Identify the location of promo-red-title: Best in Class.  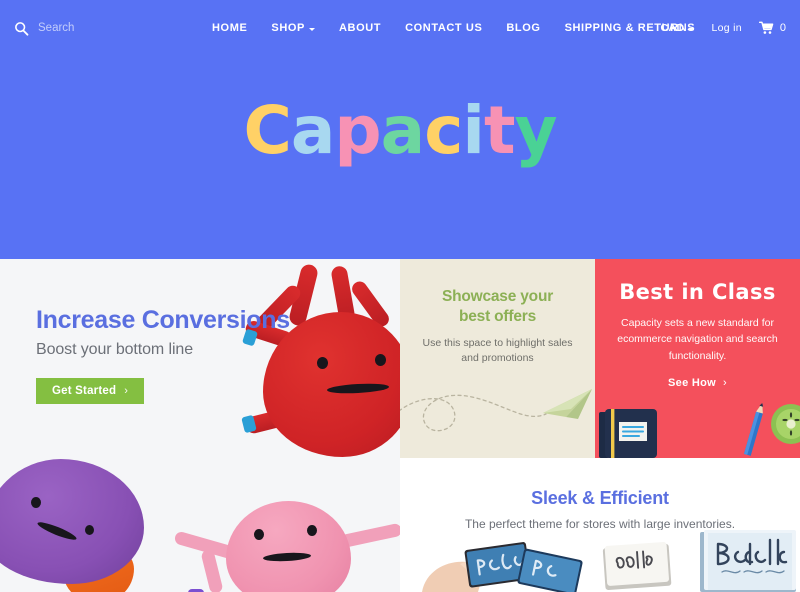
(697, 292).